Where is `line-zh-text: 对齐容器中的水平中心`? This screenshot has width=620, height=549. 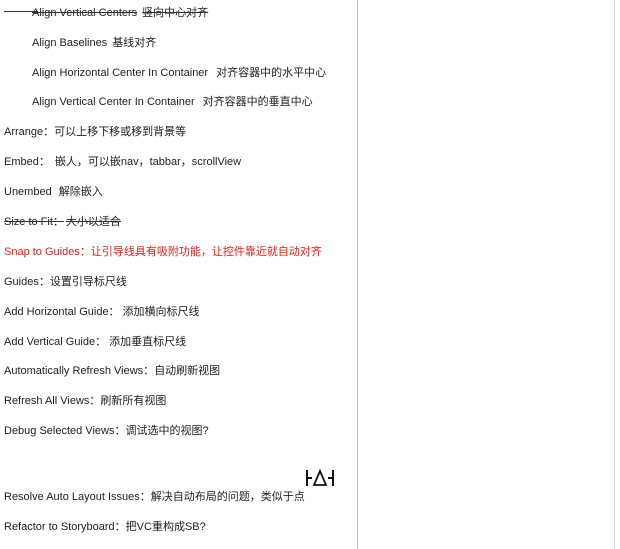 line-zh-text: 对齐容器中的水平中心 is located at coordinates (271, 73).